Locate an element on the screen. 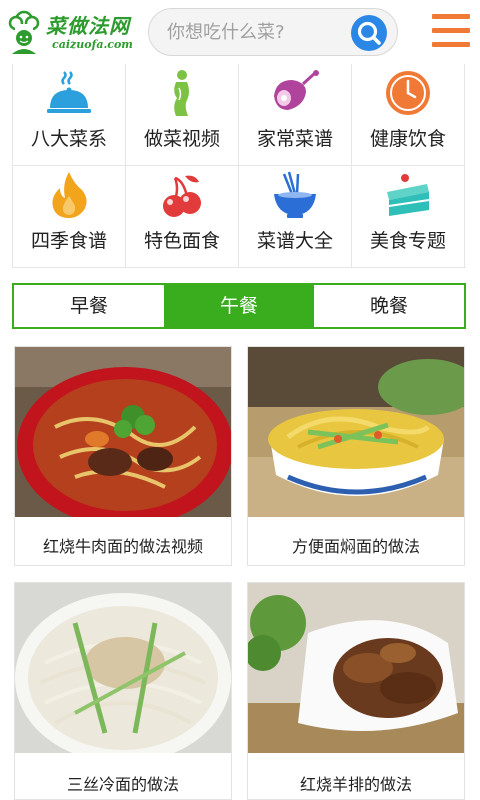 This screenshot has width=480, height=800. tab-lunch: 午餐 is located at coordinates (239, 306).